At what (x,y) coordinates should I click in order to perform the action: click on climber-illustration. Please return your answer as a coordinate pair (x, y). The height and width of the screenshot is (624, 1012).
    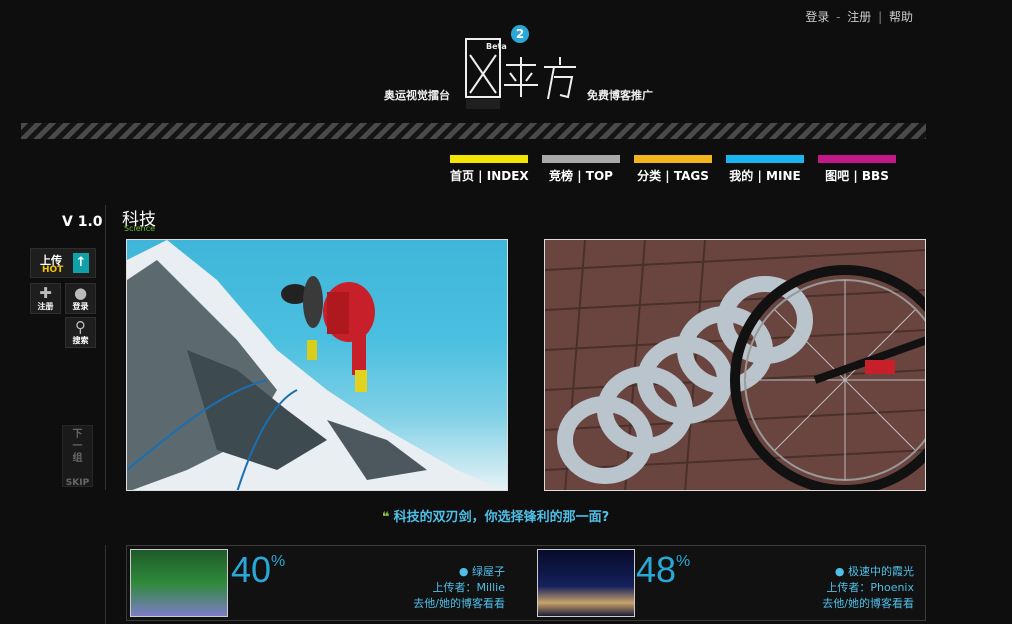
    Looking at the image, I should click on (316, 365).